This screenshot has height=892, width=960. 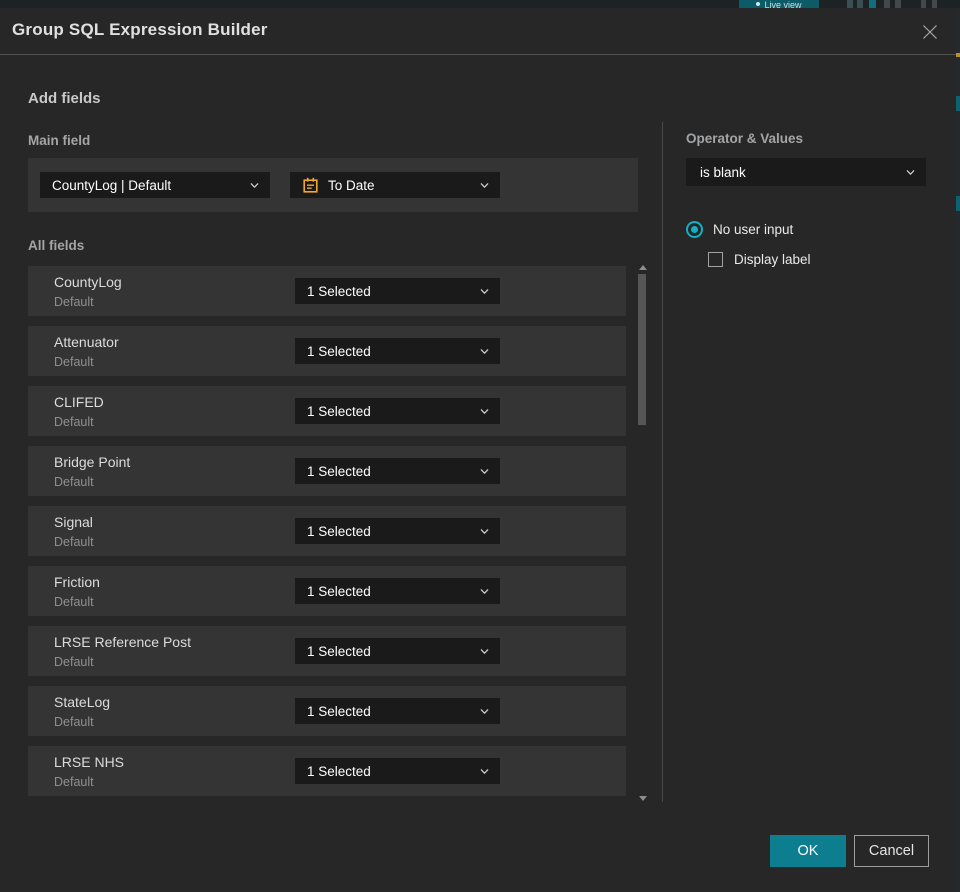 I want to click on field-info: Signal Default, so click(x=174, y=531).